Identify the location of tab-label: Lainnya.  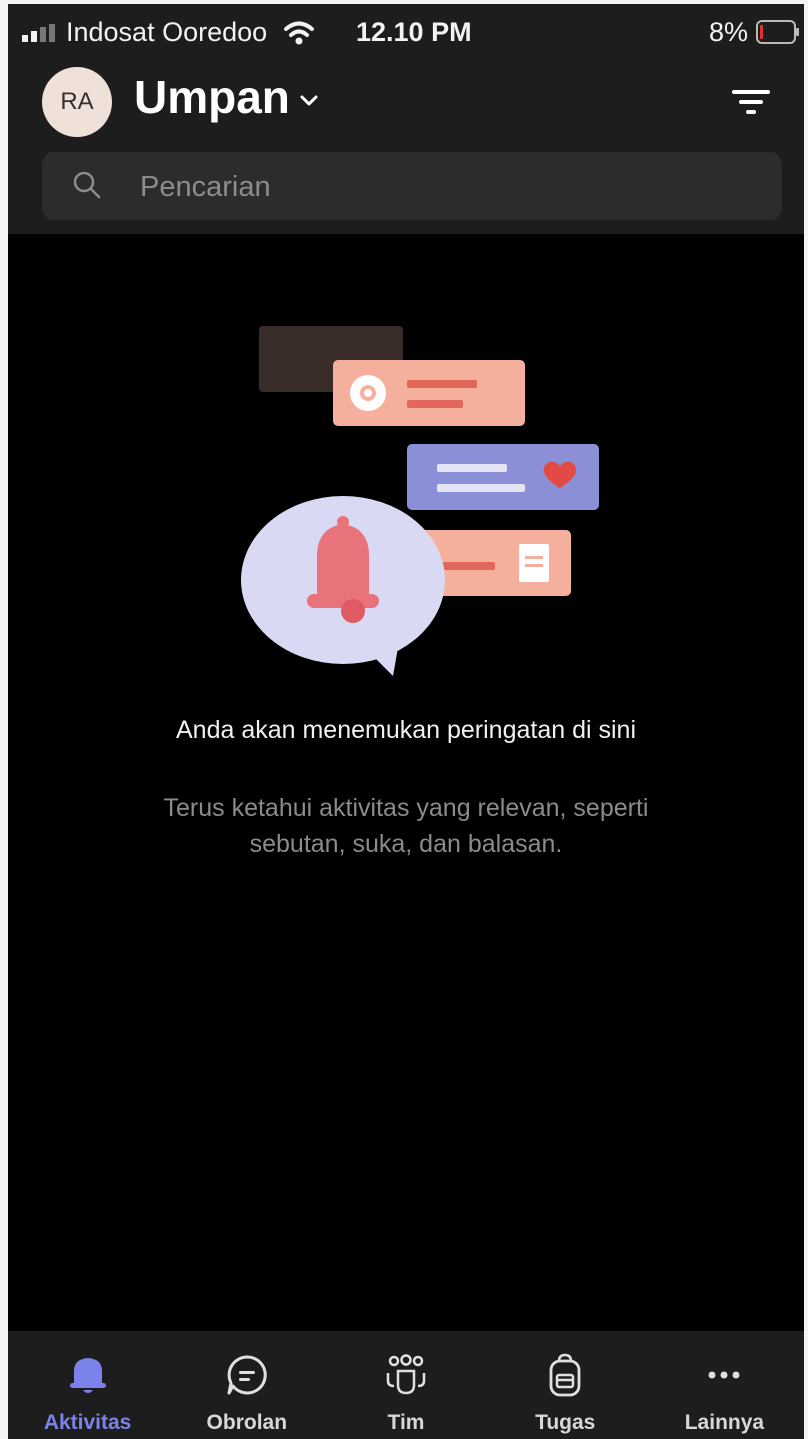
(724, 1422).